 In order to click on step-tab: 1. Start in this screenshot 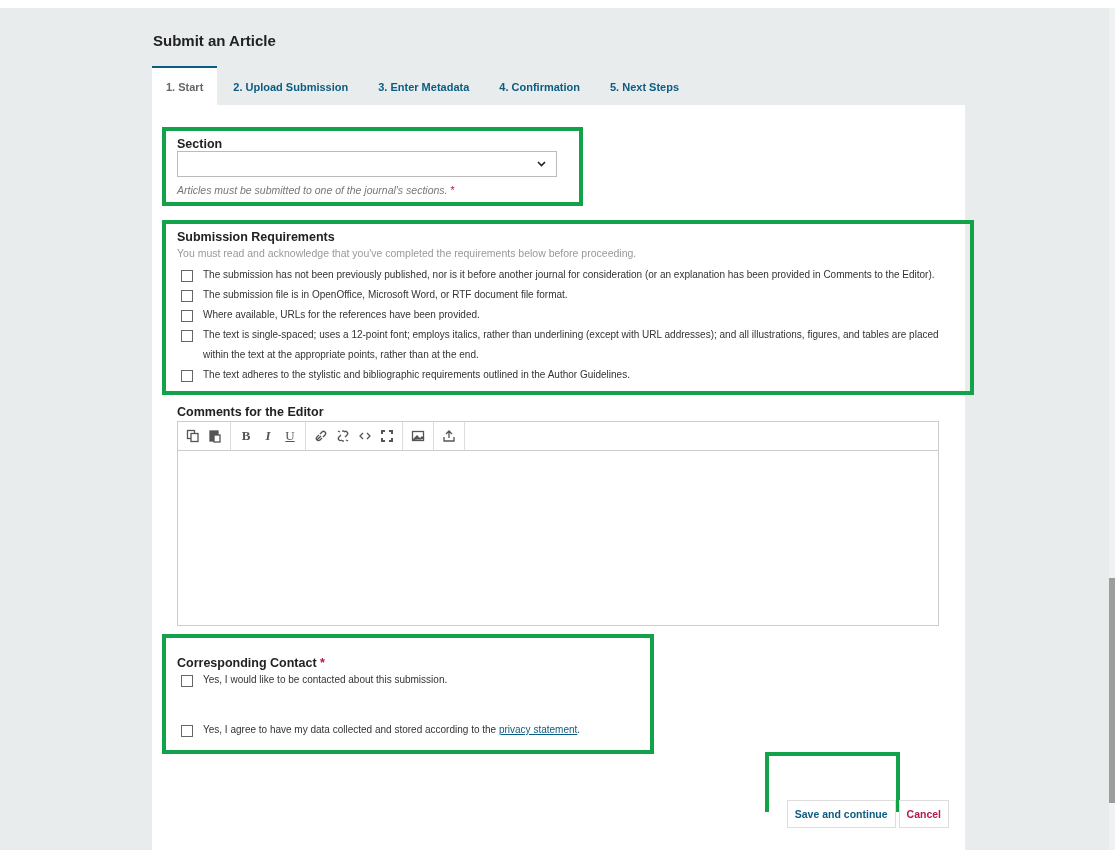, I will do `click(185, 85)`.